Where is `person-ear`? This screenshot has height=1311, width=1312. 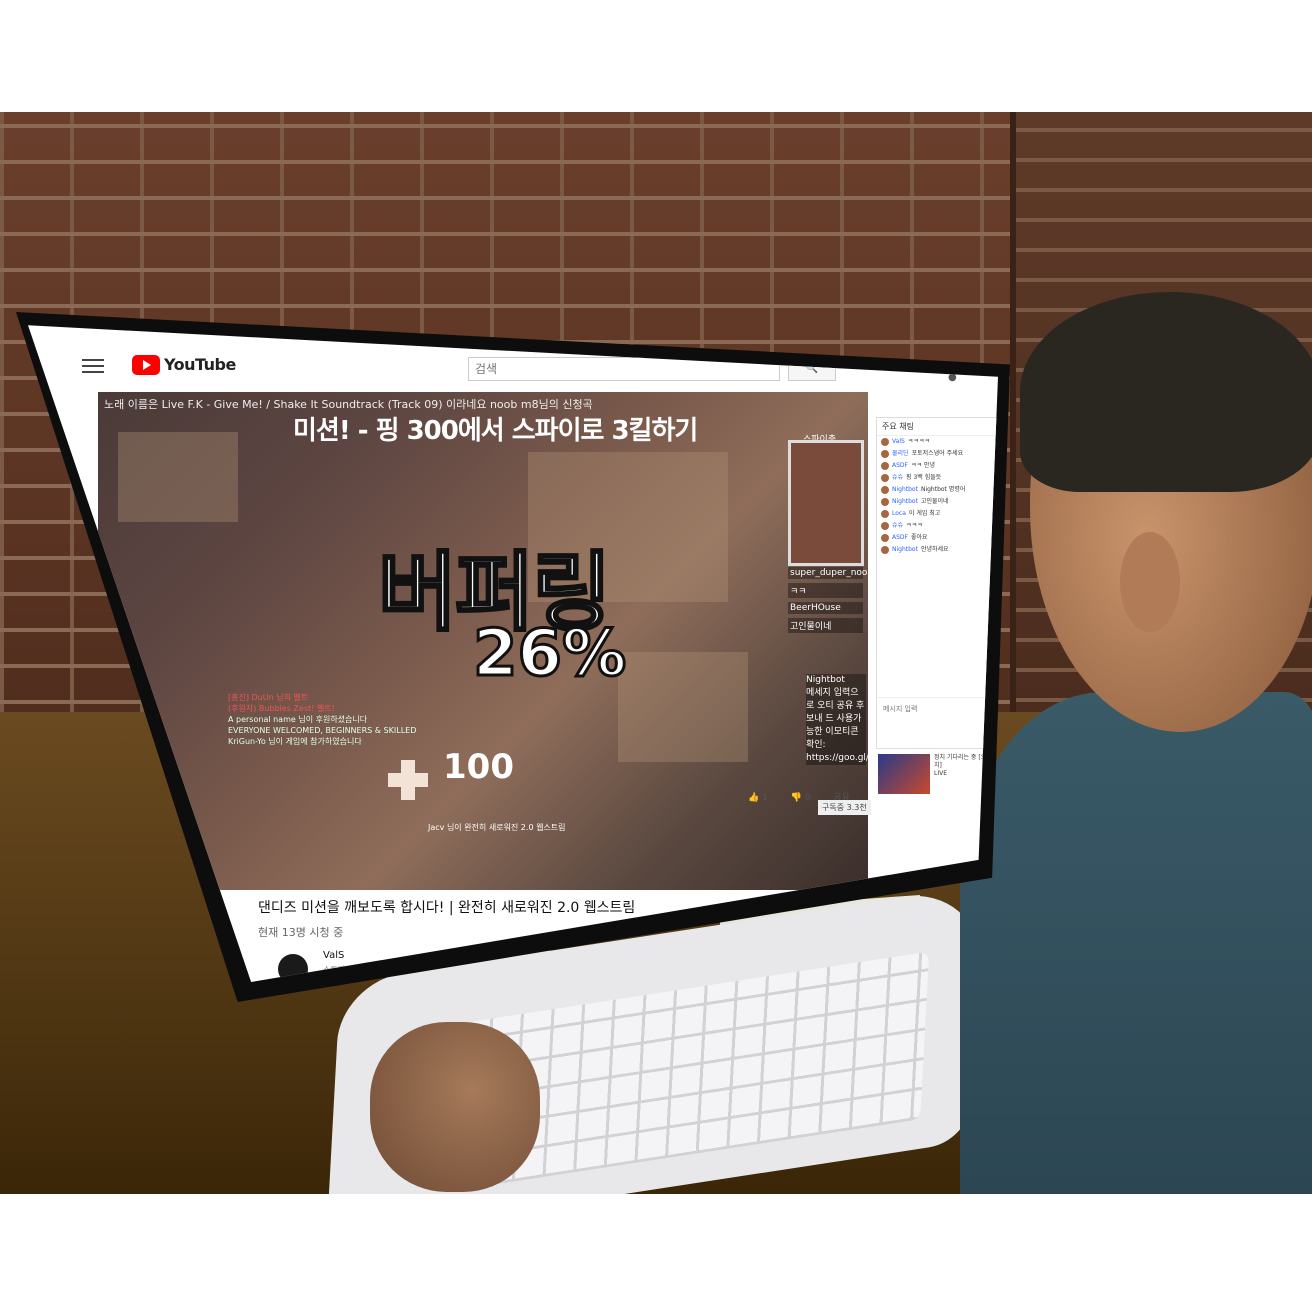 person-ear is located at coordinates (1150, 582).